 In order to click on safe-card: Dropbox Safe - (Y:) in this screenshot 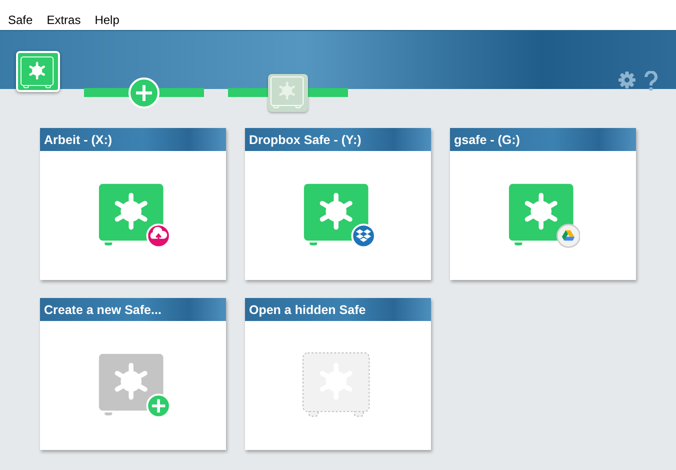, I will do `click(338, 204)`.